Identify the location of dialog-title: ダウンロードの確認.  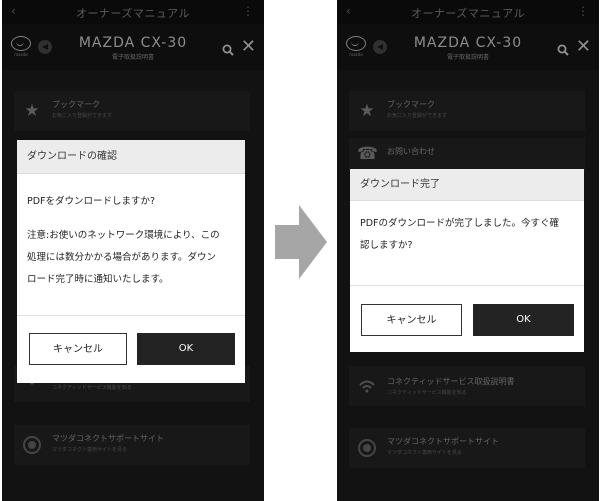
(131, 157).